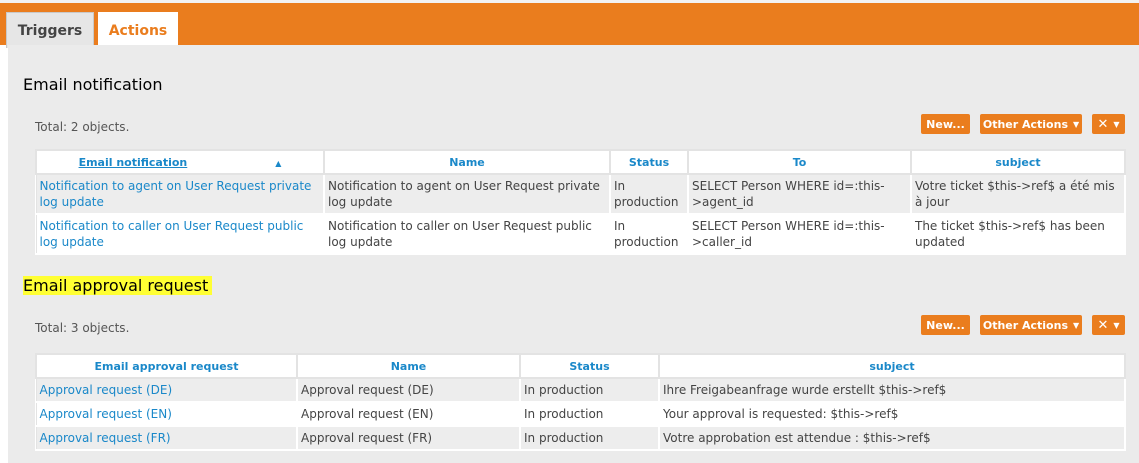 This screenshot has height=463, width=1139. I want to click on highlighted-title: Email approval request, so click(118, 285).